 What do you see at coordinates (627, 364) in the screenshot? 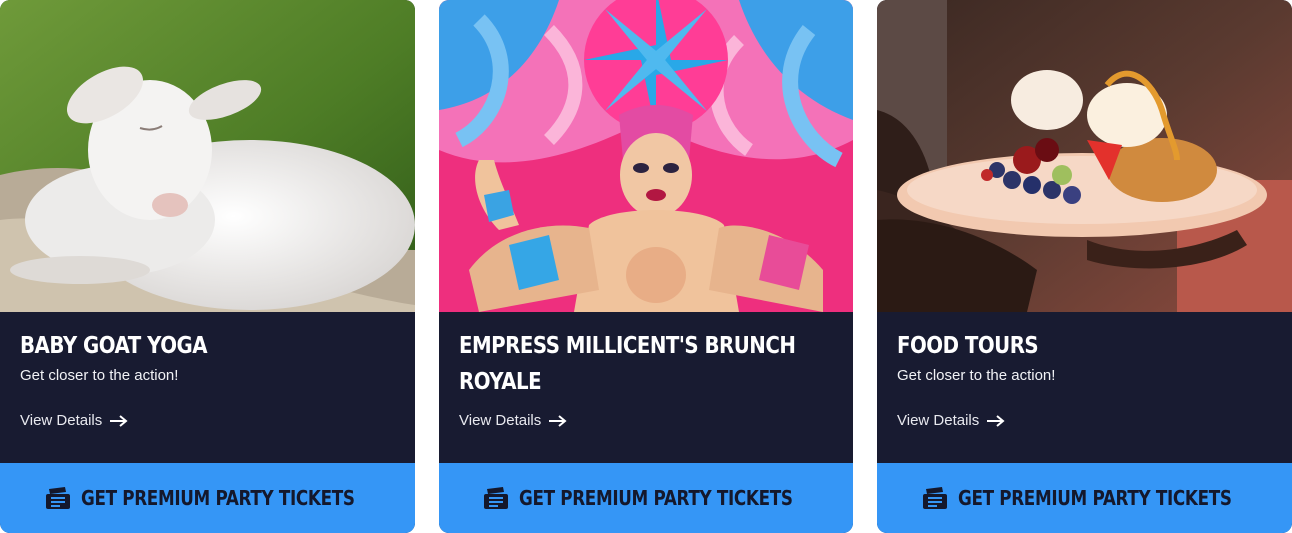
I see `card-title: EMPRESS MILLICENT'S BRUNCH ROYALE` at bounding box center [627, 364].